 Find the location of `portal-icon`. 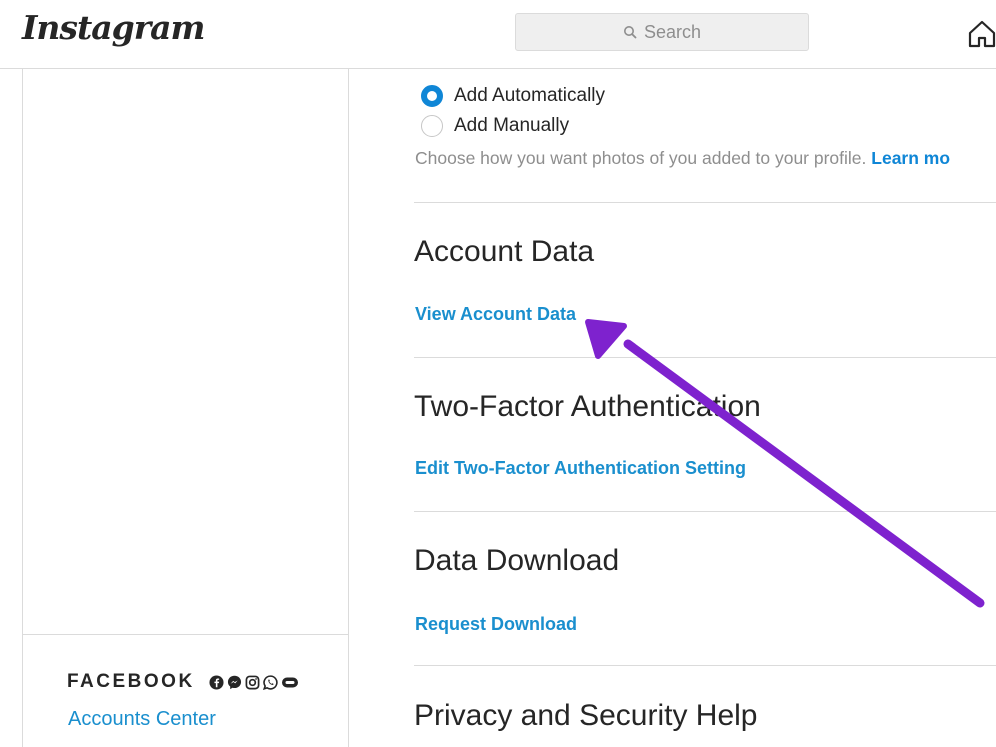

portal-icon is located at coordinates (290, 682).